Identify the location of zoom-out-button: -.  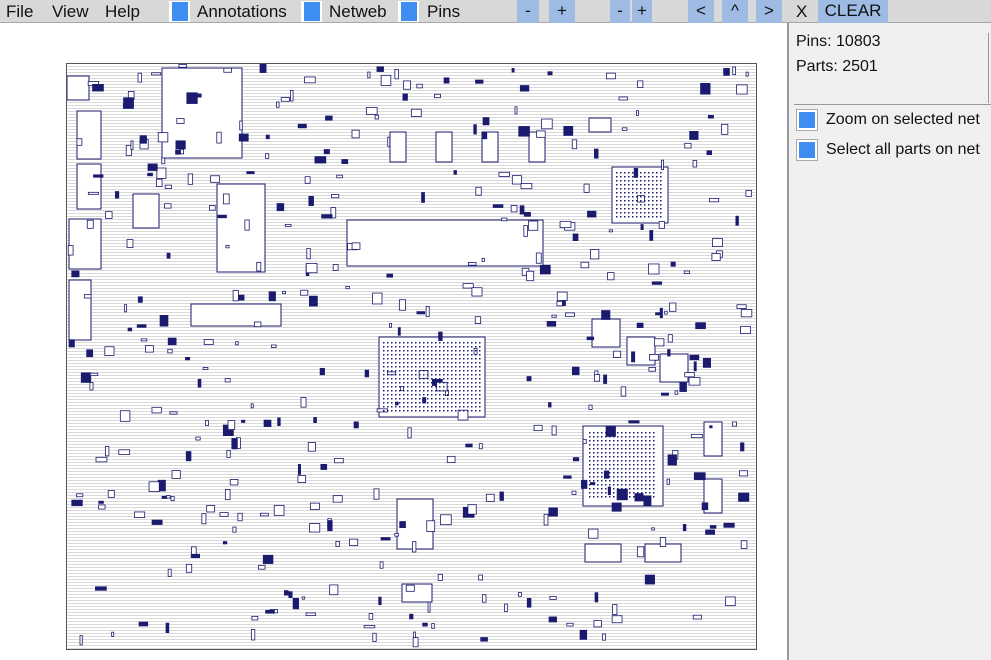
(528, 11).